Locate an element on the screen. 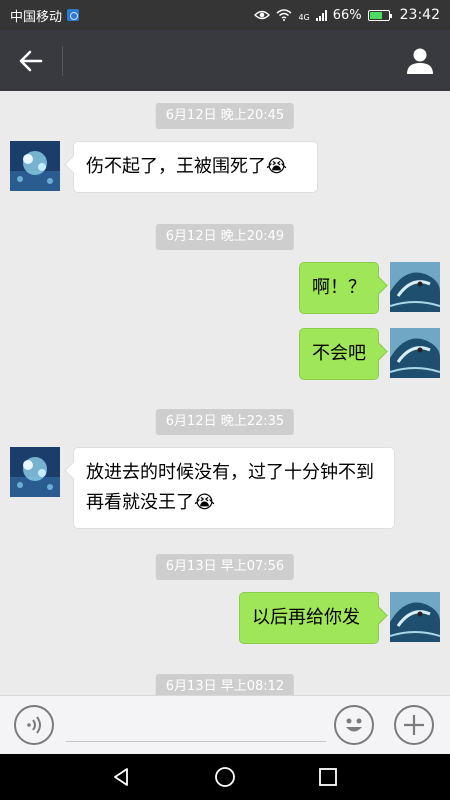 The height and width of the screenshot is (800, 450). network-type: 4G is located at coordinates (304, 17).